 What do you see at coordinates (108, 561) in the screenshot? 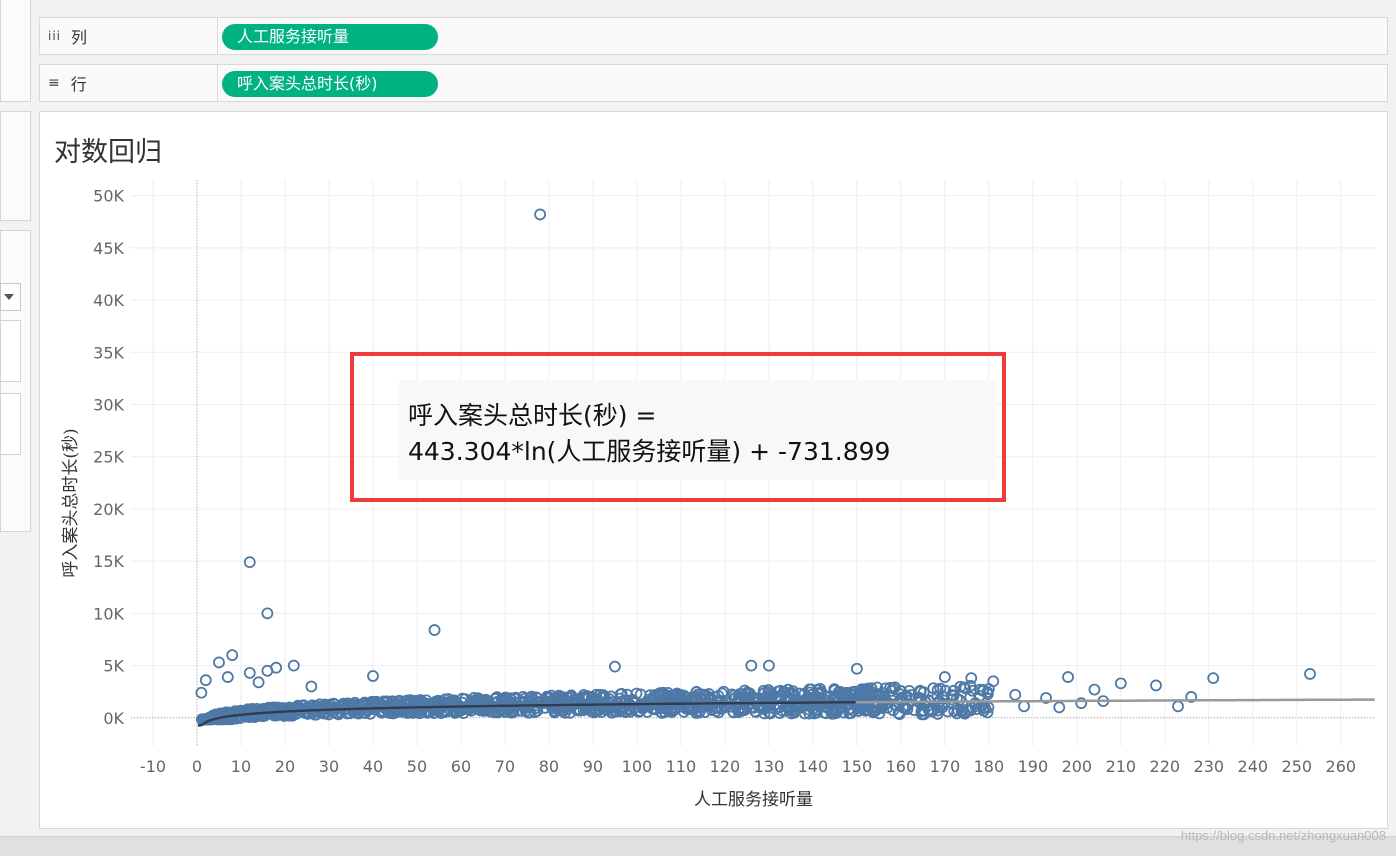
I see `y-tick-label: 15K` at bounding box center [108, 561].